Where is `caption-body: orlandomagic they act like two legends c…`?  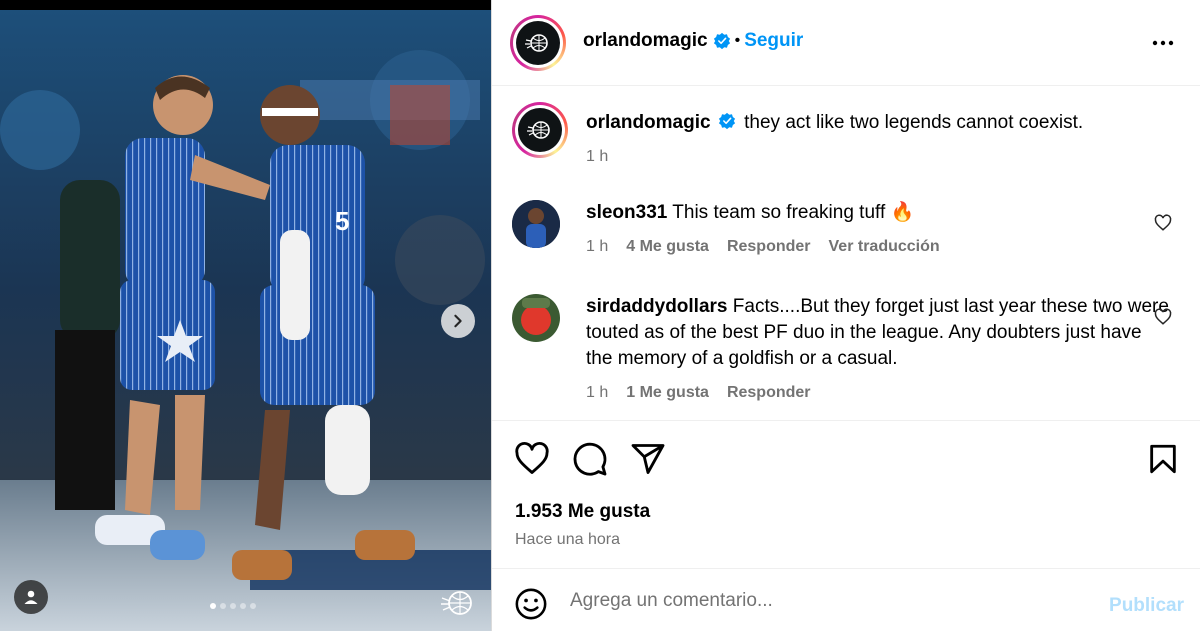 caption-body: orlandomagic they act like two legends c… is located at coordinates (879, 140).